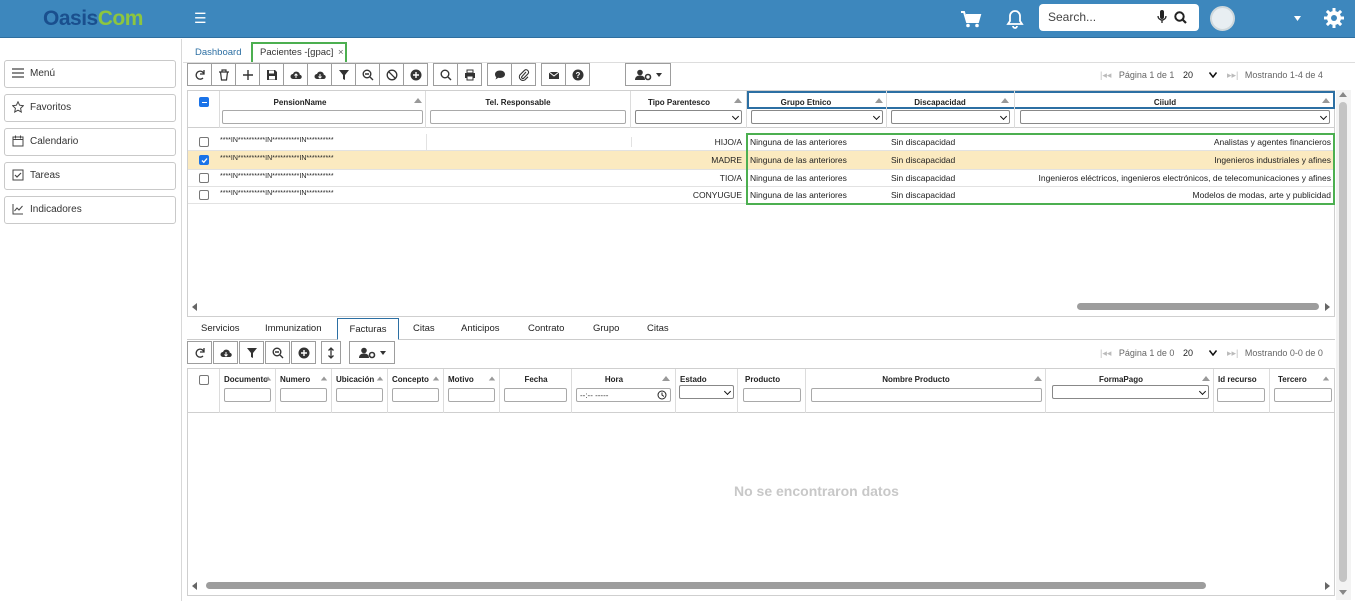 The height and width of the screenshot is (601, 1355). Describe the element at coordinates (295, 74) in the screenshot. I see `upload-button` at that location.